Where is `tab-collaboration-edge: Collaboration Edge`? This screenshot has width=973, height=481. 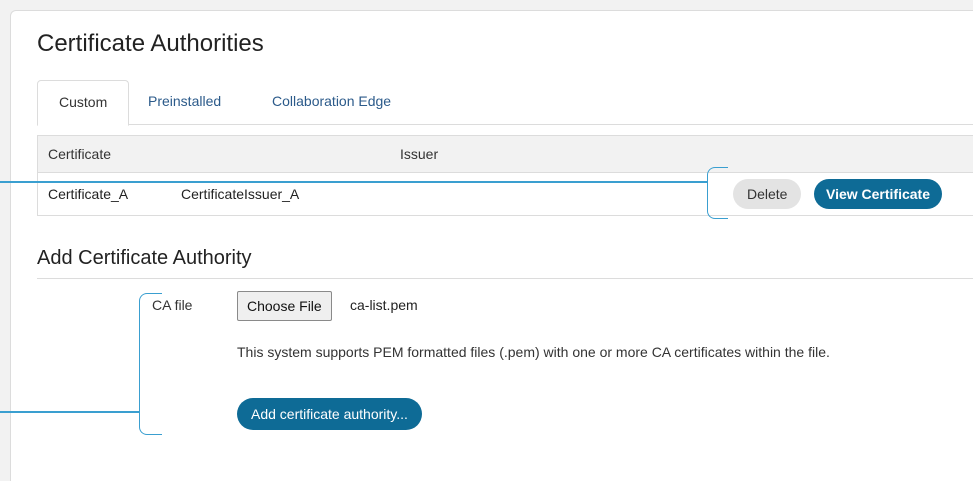 tab-collaboration-edge: Collaboration Edge is located at coordinates (331, 101).